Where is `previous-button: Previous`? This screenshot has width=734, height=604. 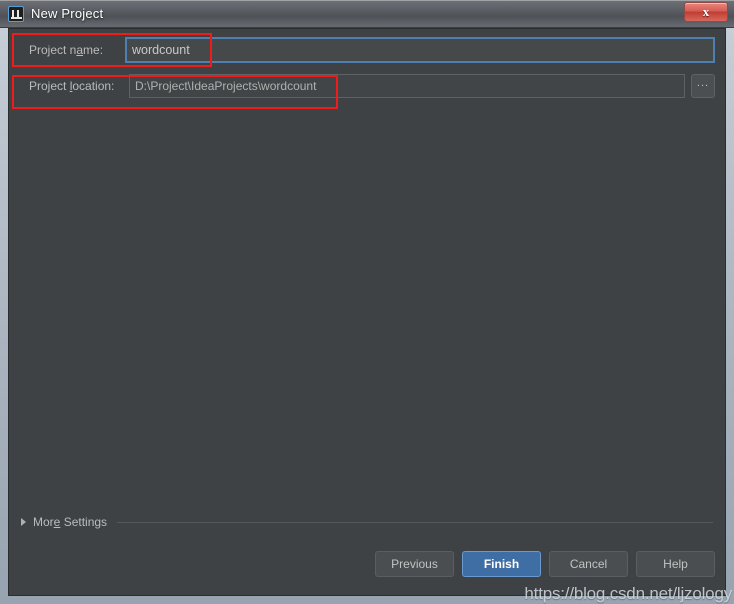 previous-button: Previous is located at coordinates (414, 564).